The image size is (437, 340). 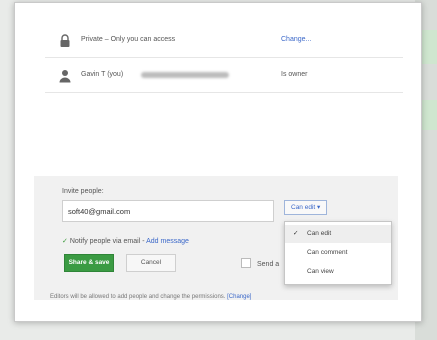 What do you see at coordinates (268, 264) in the screenshot?
I see `send-copy-label: Send a` at bounding box center [268, 264].